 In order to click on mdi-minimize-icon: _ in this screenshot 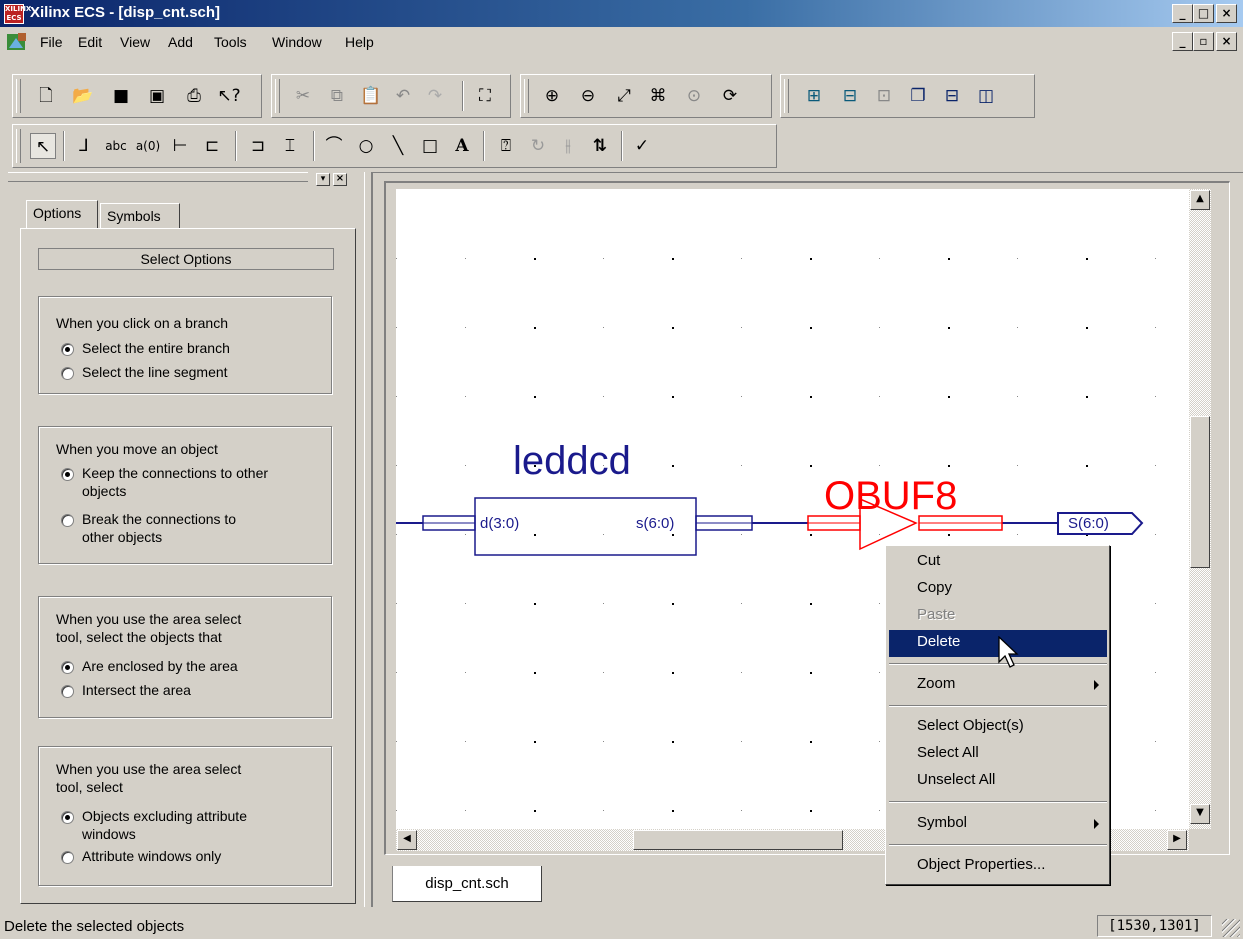, I will do `click(1182, 41)`.